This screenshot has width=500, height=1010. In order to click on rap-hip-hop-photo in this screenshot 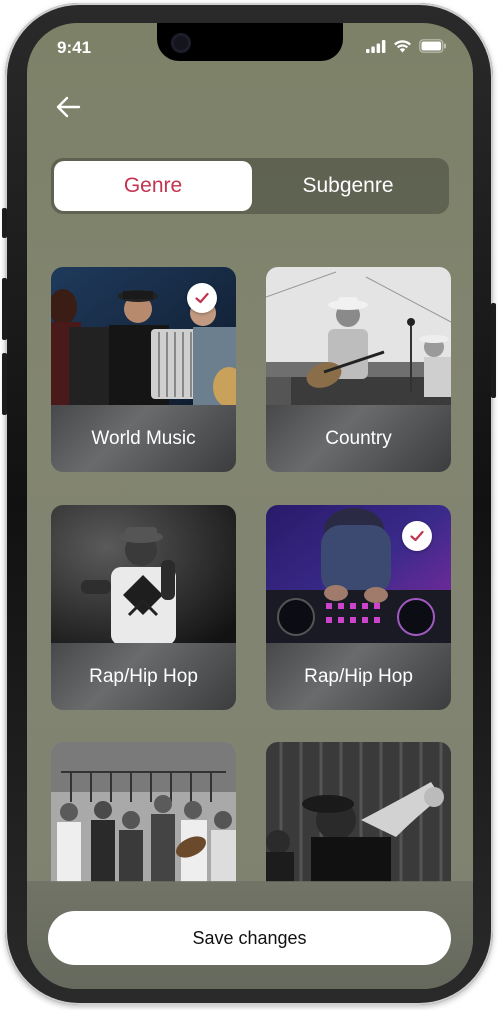, I will do `click(143, 575)`.